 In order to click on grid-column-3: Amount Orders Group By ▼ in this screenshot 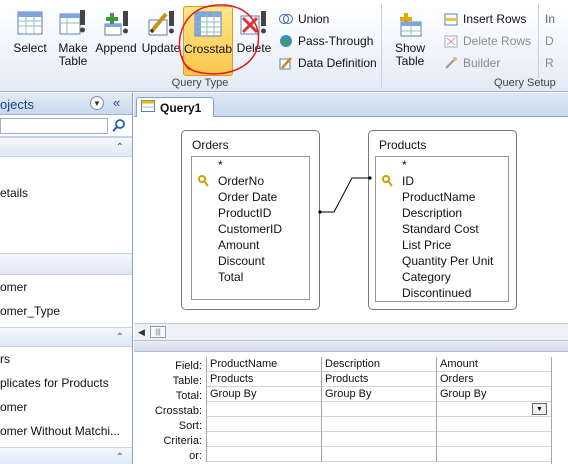, I will do `click(493, 409)`.